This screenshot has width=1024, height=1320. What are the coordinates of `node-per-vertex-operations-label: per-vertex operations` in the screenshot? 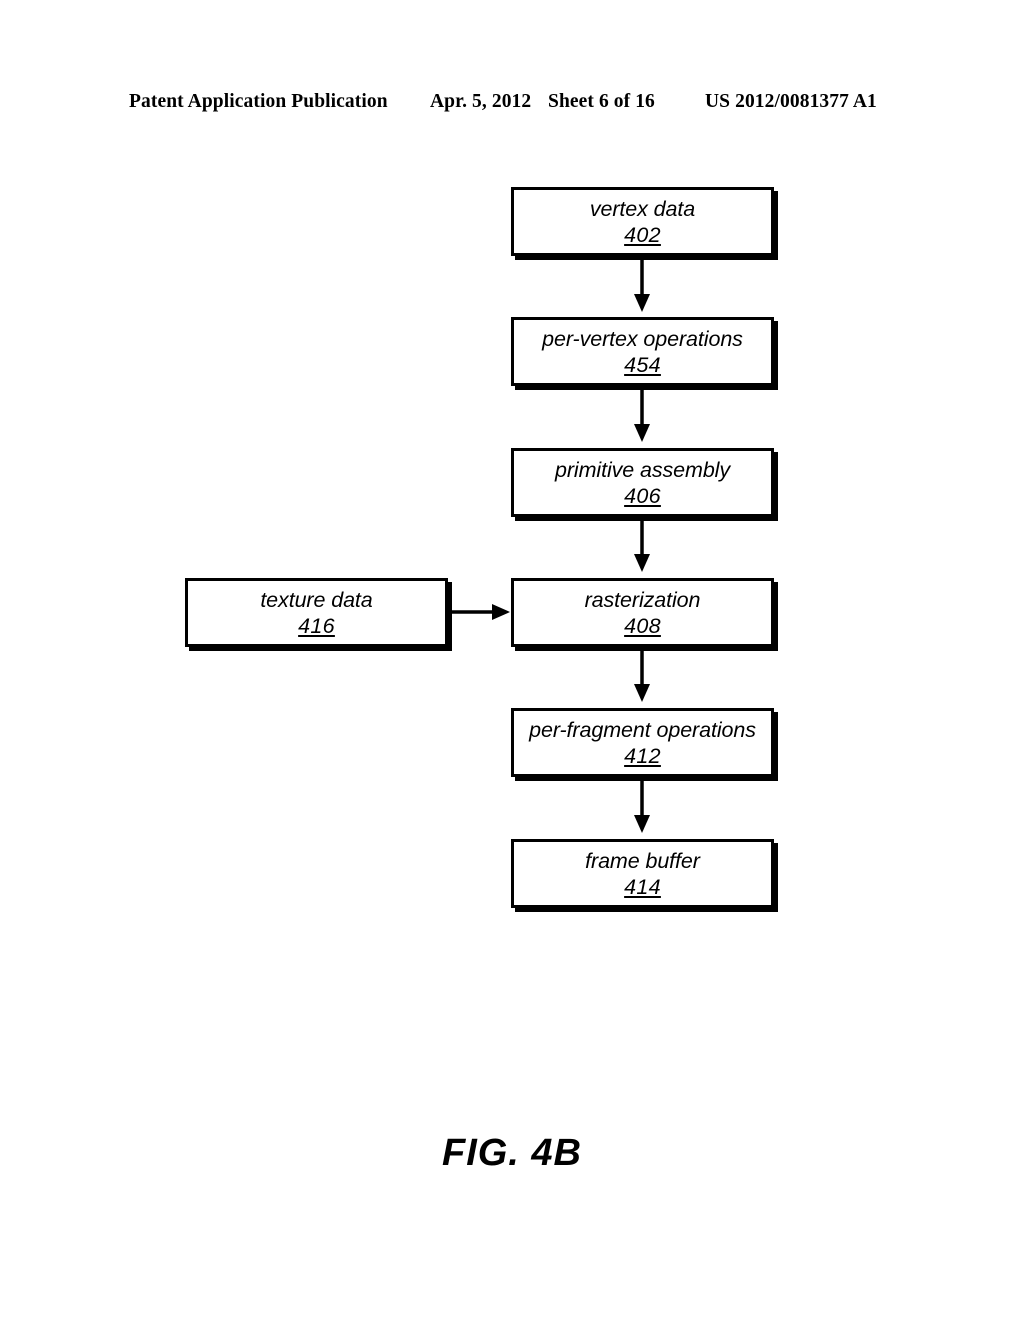 It's located at (642, 338).